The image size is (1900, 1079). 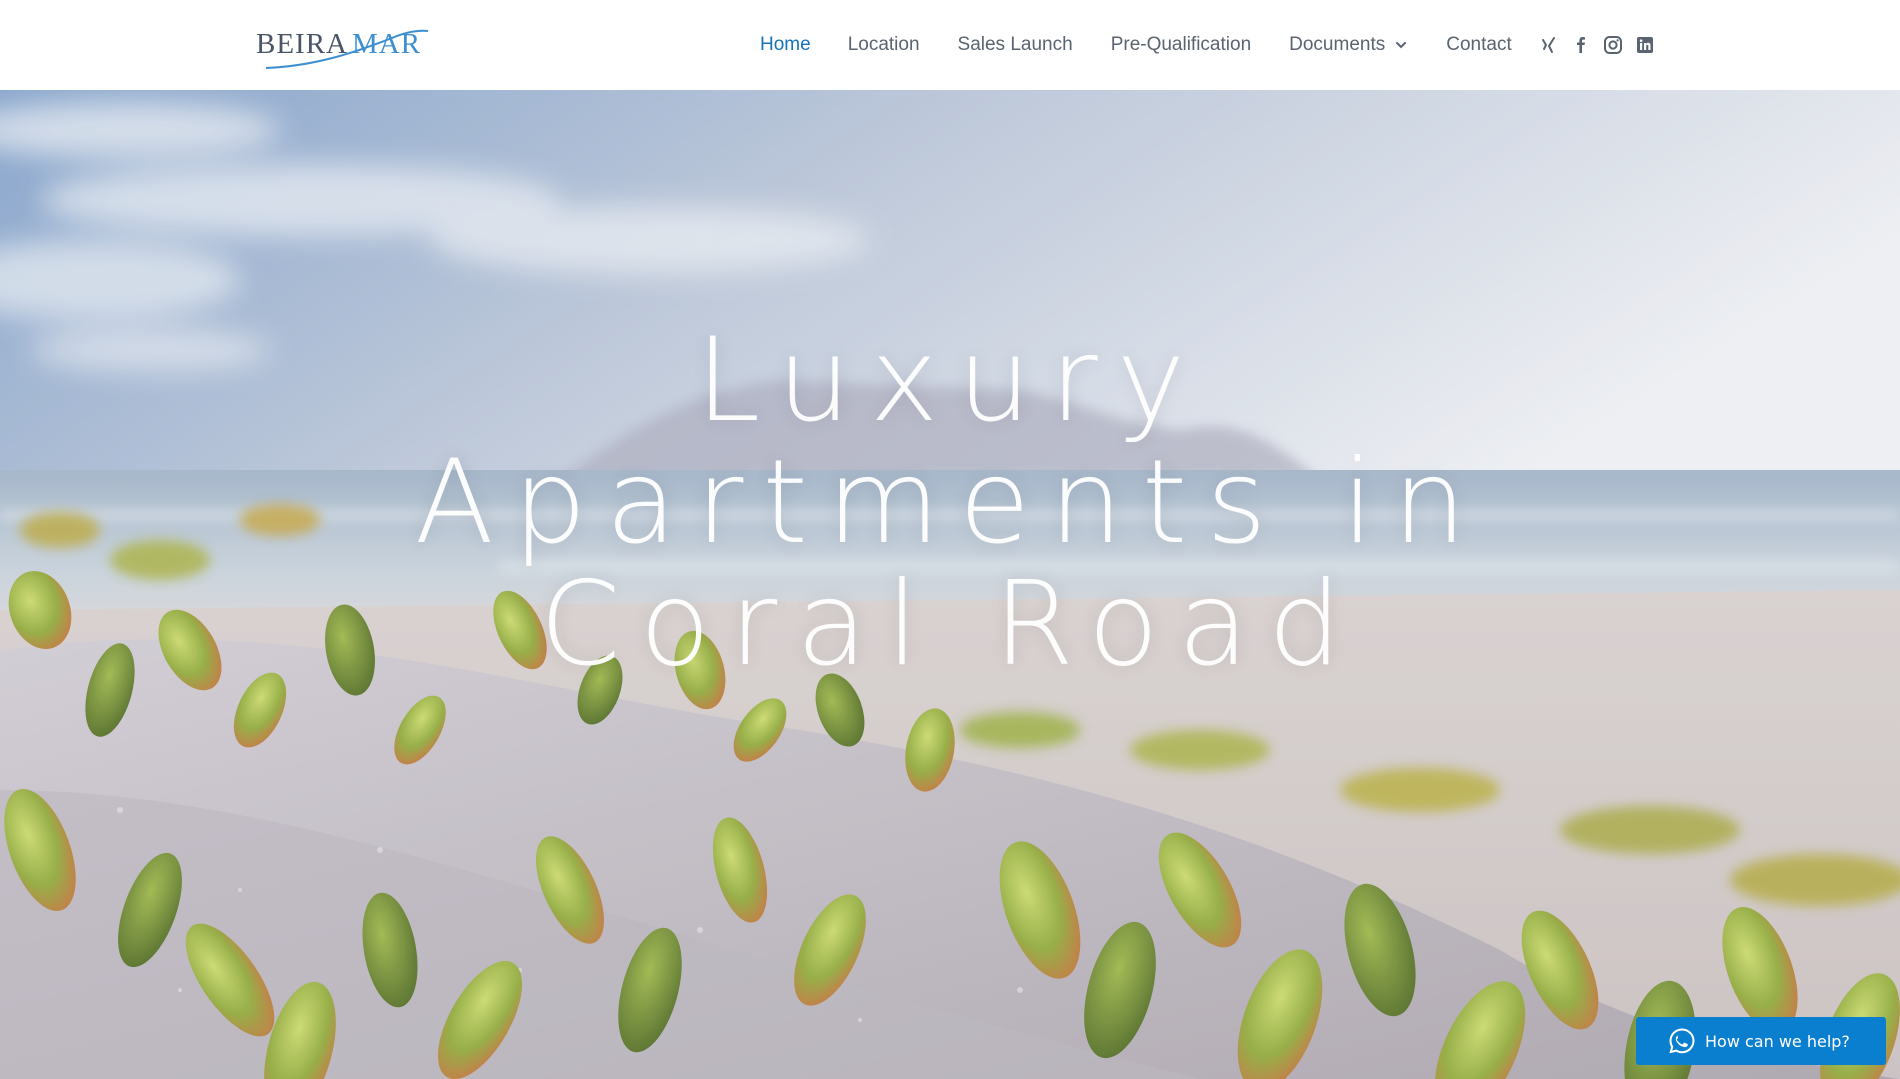 What do you see at coordinates (302, 44) in the screenshot?
I see `logo-text-beira: BEIRA` at bounding box center [302, 44].